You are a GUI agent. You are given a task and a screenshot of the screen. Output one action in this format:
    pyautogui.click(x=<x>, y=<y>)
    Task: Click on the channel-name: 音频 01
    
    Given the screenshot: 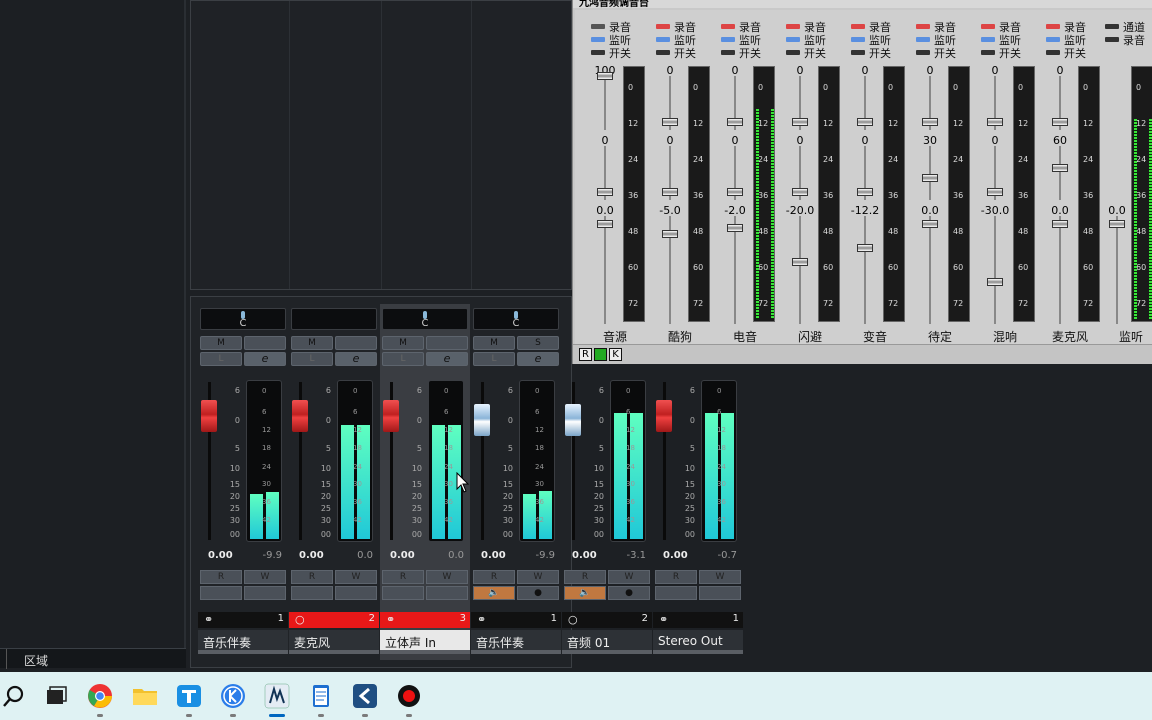 What is the action you would take?
    pyautogui.click(x=607, y=642)
    